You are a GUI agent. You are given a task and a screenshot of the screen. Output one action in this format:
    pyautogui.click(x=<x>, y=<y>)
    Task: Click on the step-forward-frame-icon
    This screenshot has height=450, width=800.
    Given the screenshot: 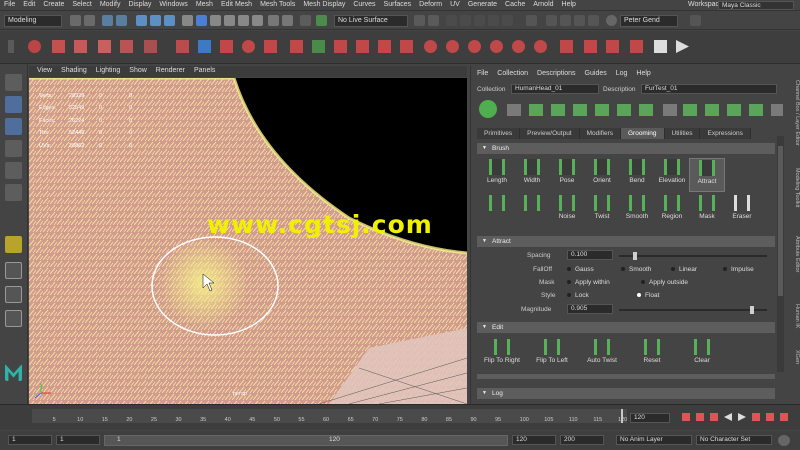 What is the action you would take?
    pyautogui.click(x=756, y=417)
    